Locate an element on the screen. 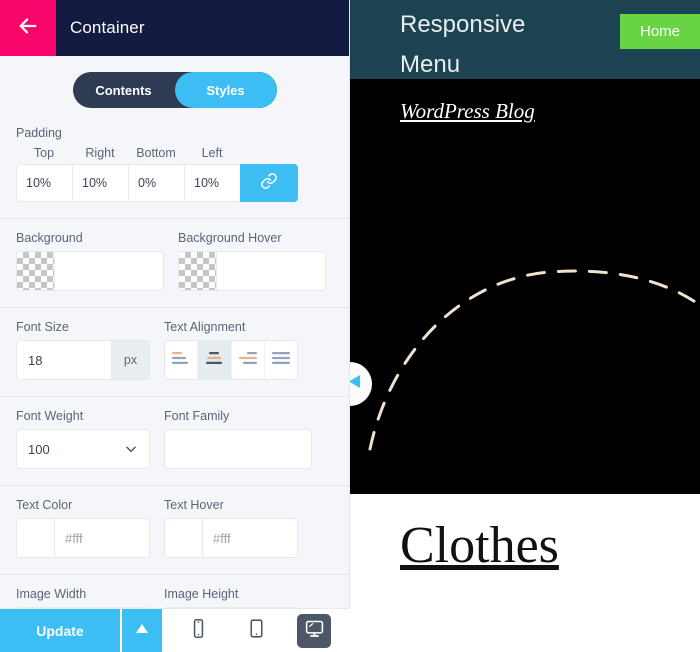 This screenshot has height=652, width=700. decorative-arc is located at coordinates (534, 360).